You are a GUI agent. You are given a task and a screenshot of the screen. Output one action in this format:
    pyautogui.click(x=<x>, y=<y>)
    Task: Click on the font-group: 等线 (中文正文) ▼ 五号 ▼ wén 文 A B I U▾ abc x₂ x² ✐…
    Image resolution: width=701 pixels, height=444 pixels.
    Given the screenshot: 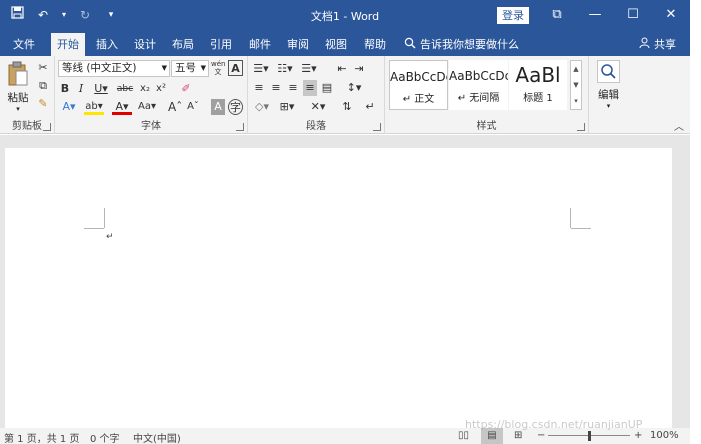 What is the action you would take?
    pyautogui.click(x=151, y=95)
    